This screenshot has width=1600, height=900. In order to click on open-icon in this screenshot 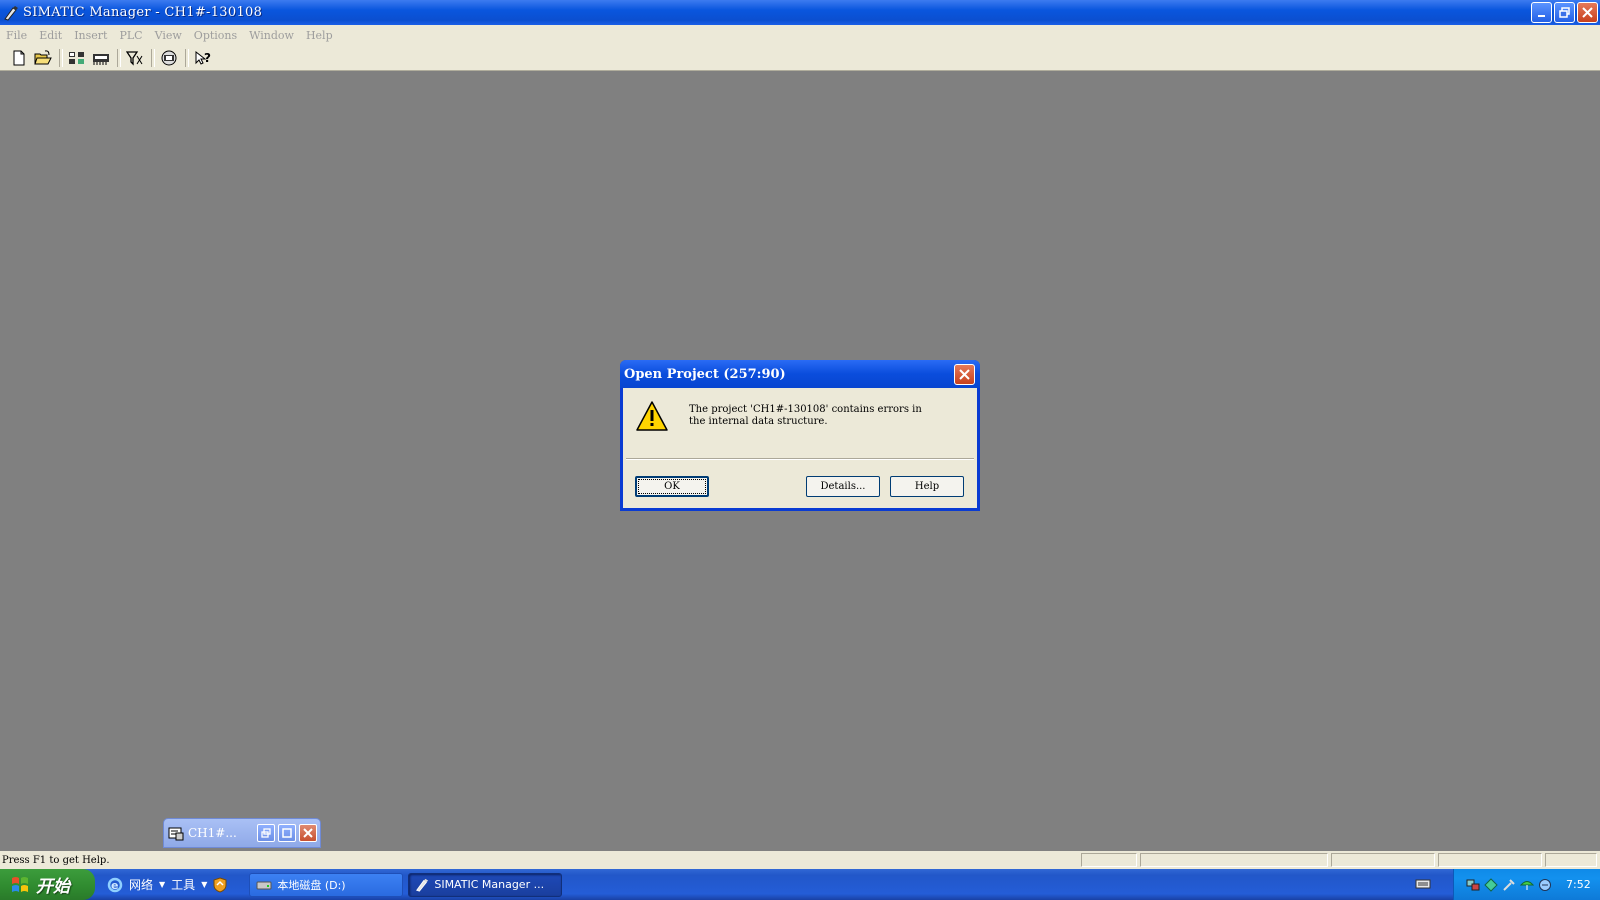, I will do `click(43, 56)`.